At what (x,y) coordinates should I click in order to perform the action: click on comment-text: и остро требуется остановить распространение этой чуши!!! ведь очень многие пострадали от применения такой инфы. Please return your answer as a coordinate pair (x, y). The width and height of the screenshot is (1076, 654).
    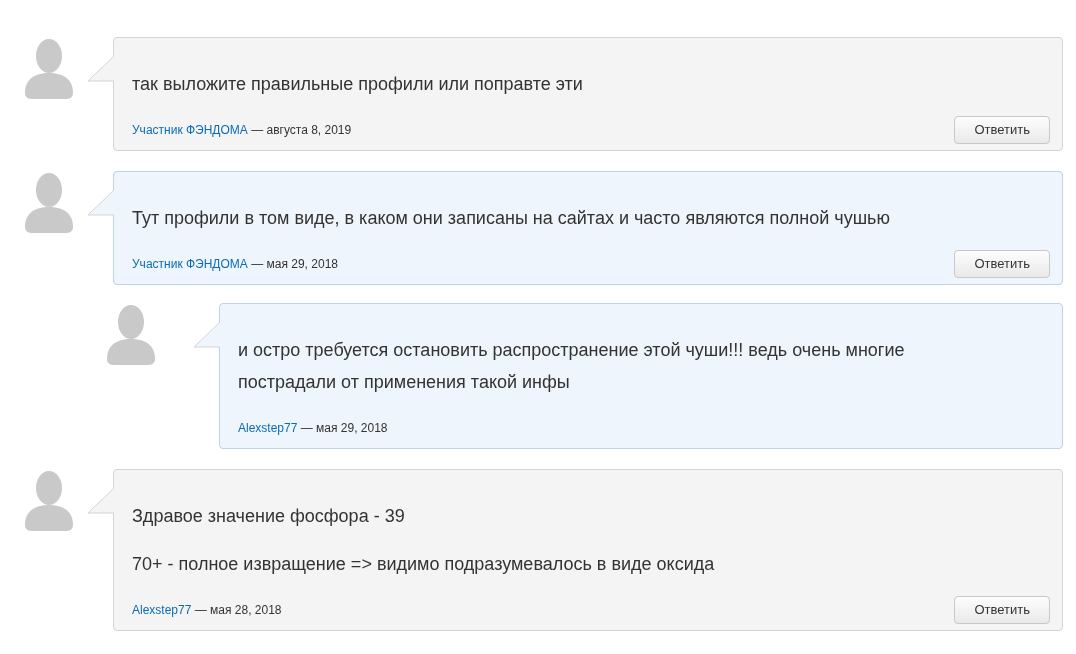
    Looking at the image, I should click on (572, 366).